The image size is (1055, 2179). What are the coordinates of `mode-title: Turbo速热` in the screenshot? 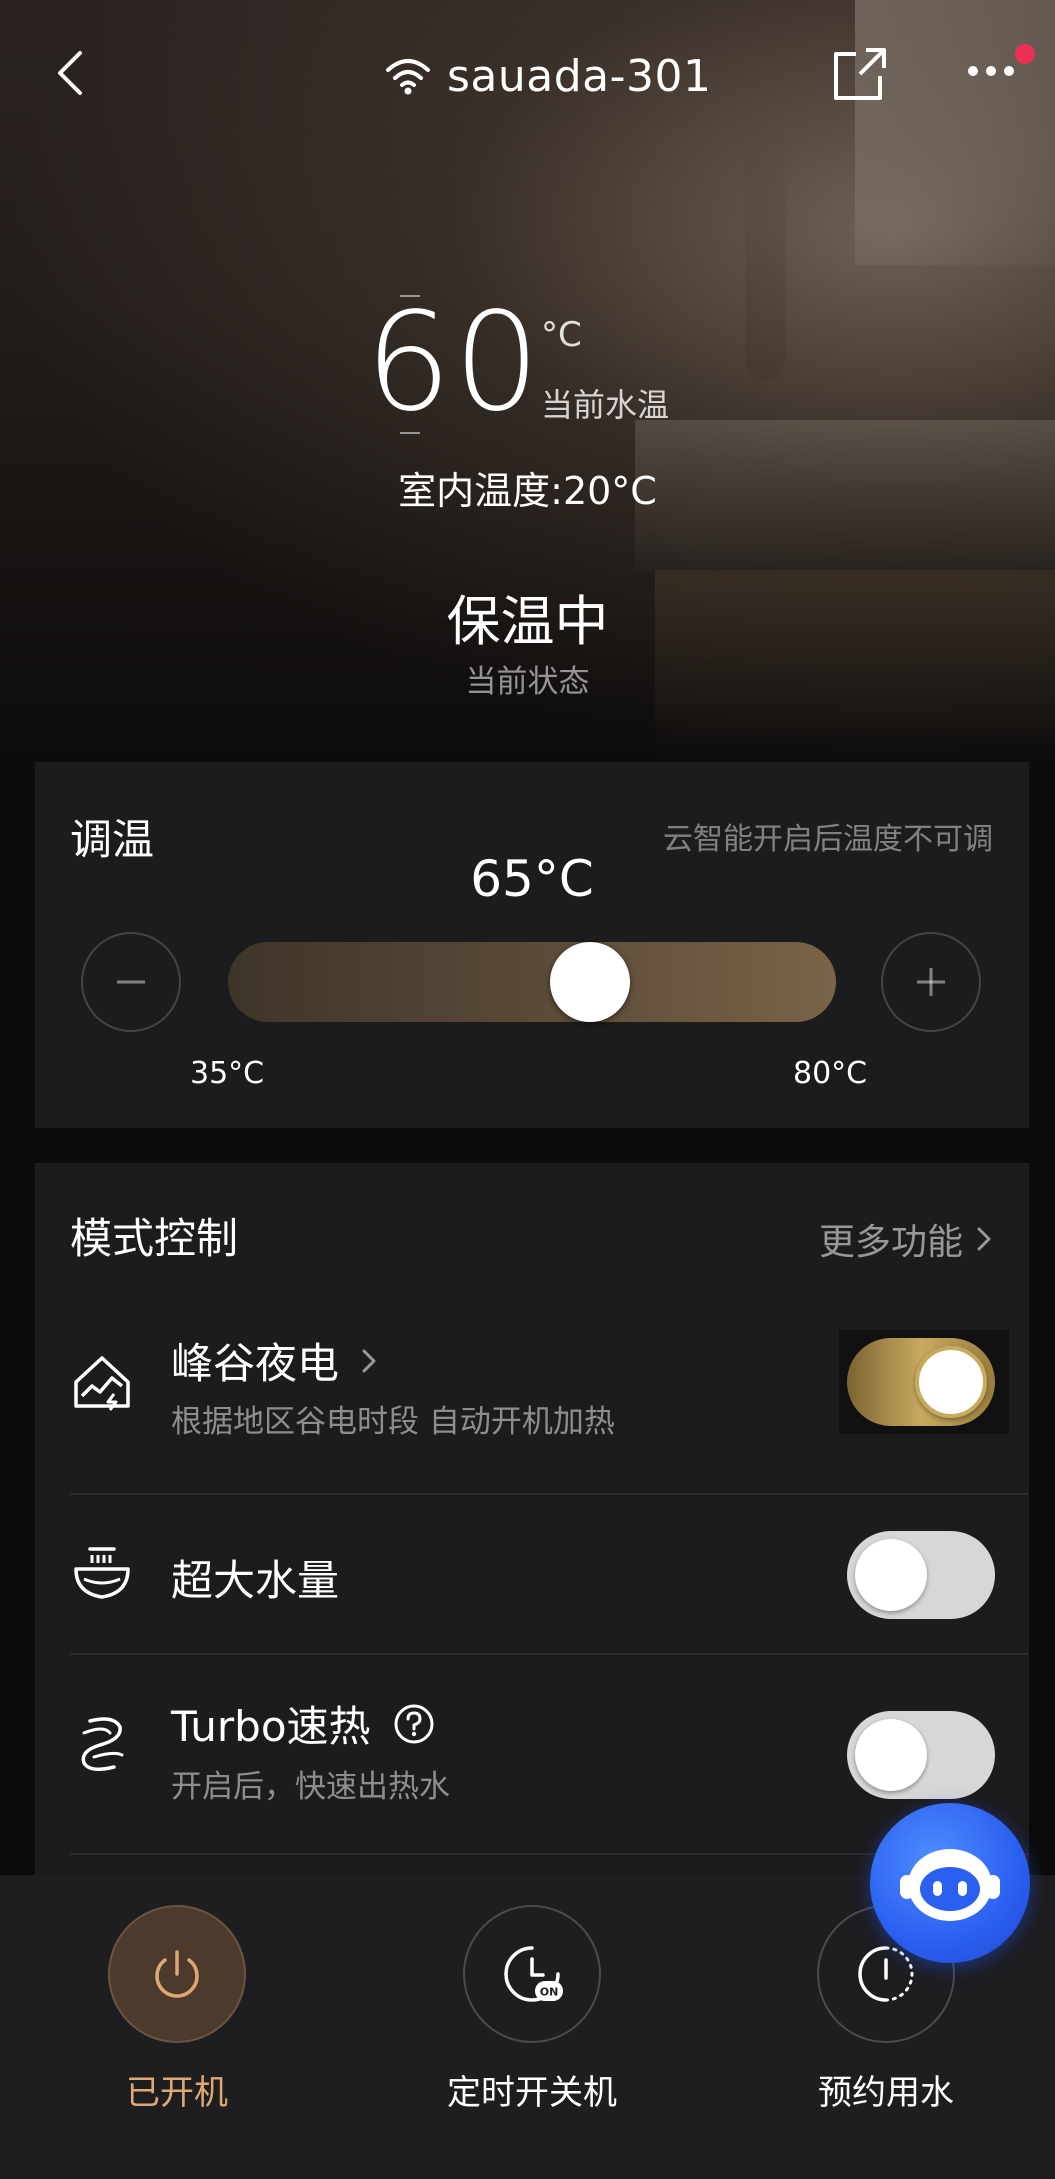 It's located at (303, 1723).